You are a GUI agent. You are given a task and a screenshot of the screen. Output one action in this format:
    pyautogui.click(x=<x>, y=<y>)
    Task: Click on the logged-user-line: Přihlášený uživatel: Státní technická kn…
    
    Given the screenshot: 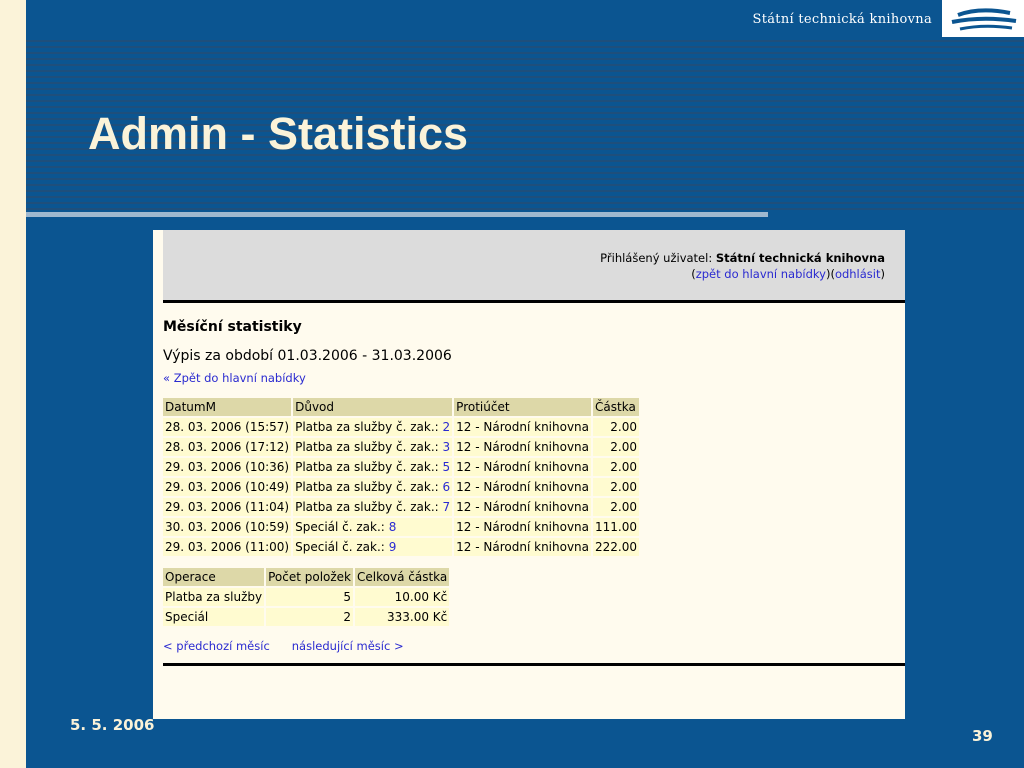 What is the action you would take?
    pyautogui.click(x=742, y=258)
    